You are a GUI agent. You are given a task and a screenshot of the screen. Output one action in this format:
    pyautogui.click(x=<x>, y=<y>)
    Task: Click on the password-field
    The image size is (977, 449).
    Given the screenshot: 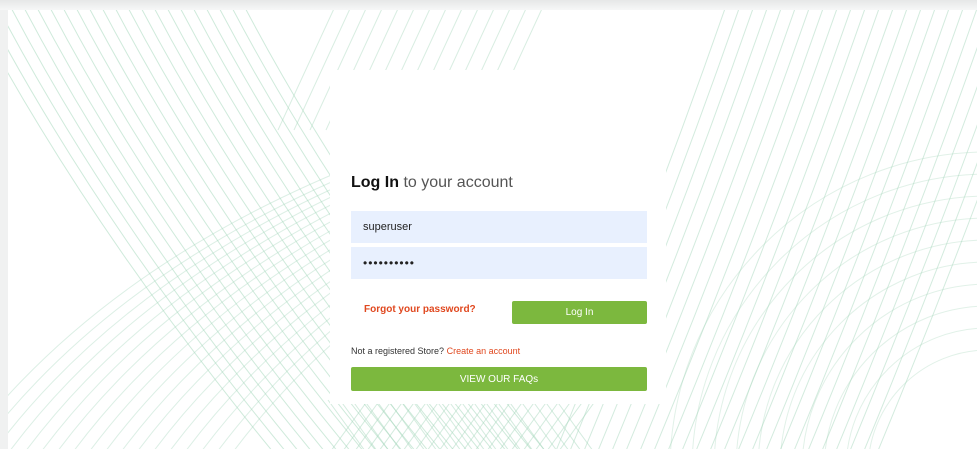 What is the action you would take?
    pyautogui.click(x=499, y=263)
    